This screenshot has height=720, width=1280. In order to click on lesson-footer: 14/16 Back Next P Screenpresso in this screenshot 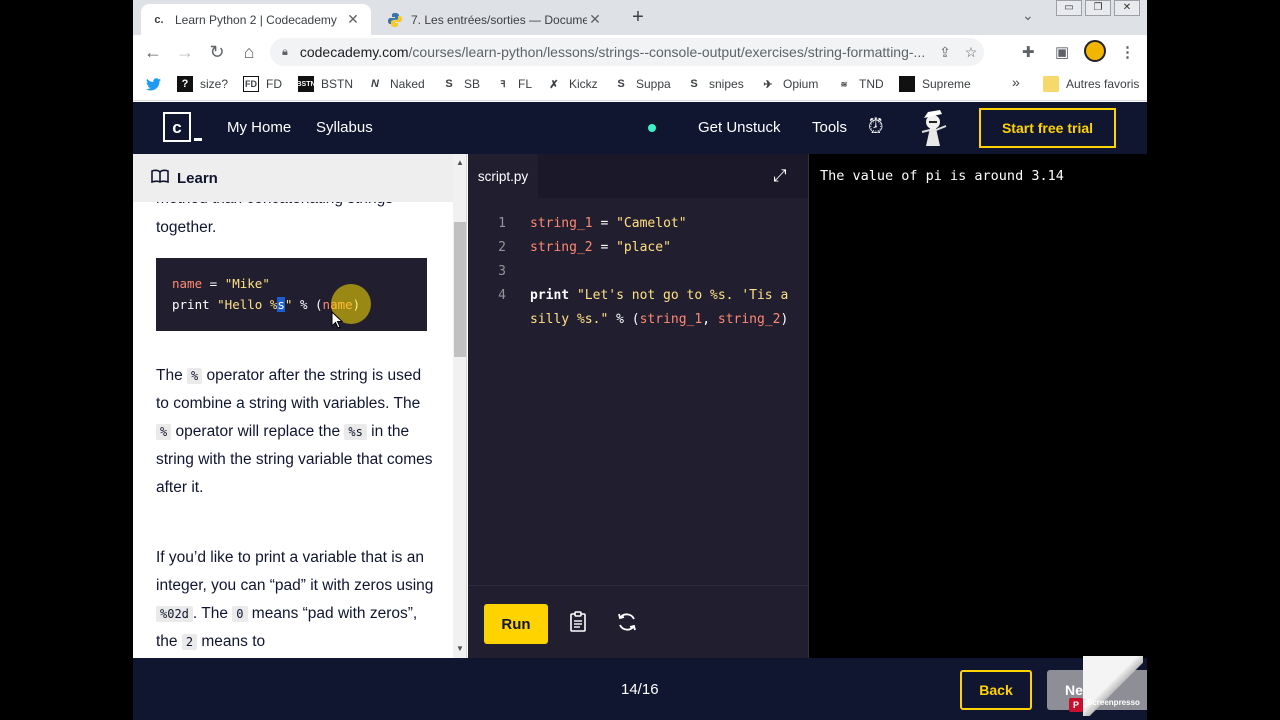, I will do `click(640, 688)`.